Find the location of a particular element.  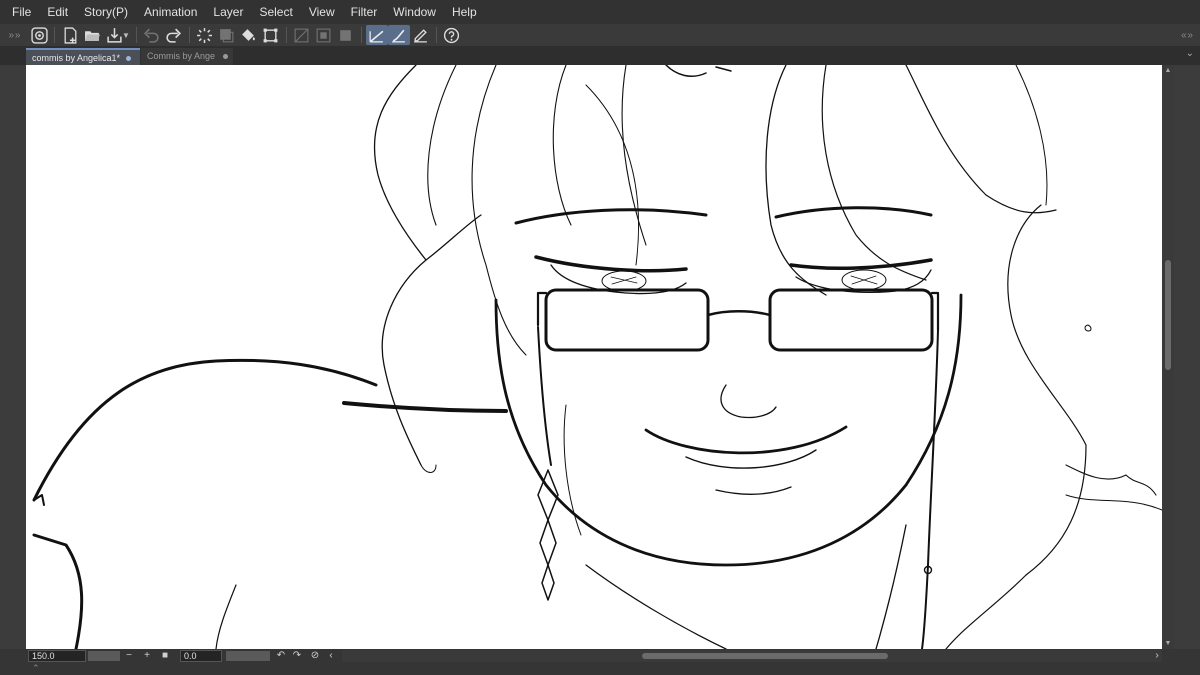

redo-icon is located at coordinates (174, 35).